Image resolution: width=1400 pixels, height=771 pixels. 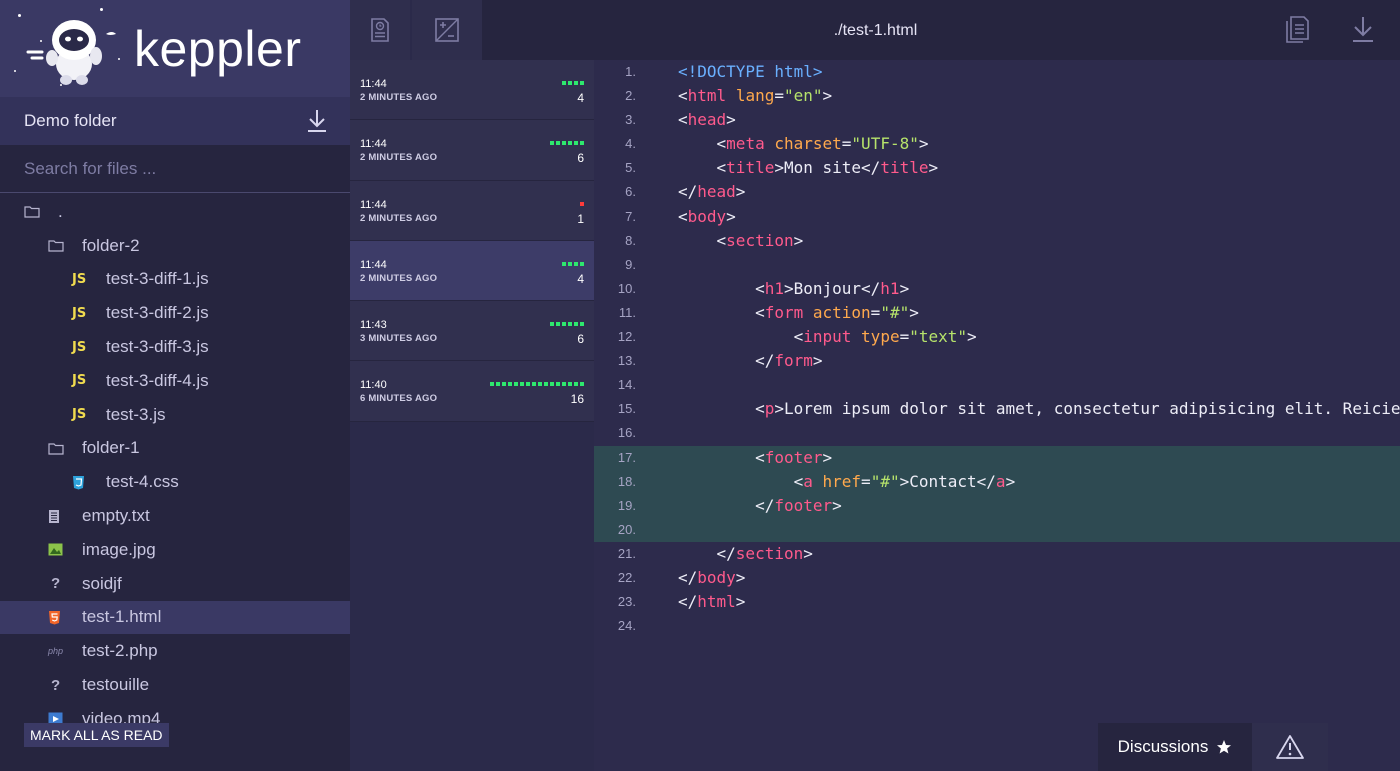 I want to click on code-line: 20., so click(x=997, y=529).